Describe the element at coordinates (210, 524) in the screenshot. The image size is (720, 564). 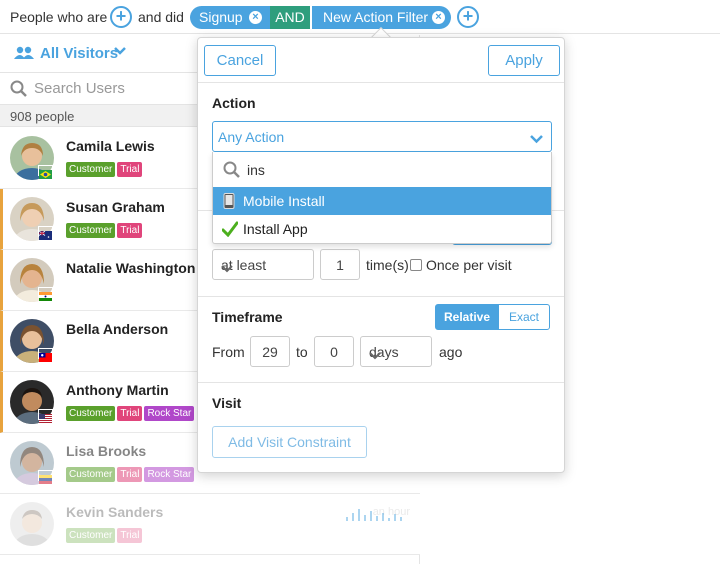
I see `user-row-kevin-sanders: Kevin Sanders Customer Trial an hour` at that location.